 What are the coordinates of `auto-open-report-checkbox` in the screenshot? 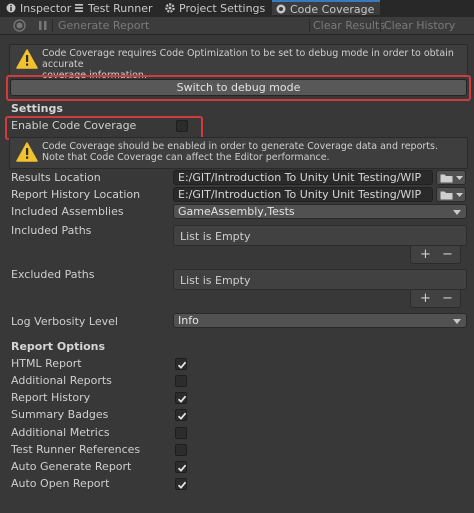 It's located at (181, 484).